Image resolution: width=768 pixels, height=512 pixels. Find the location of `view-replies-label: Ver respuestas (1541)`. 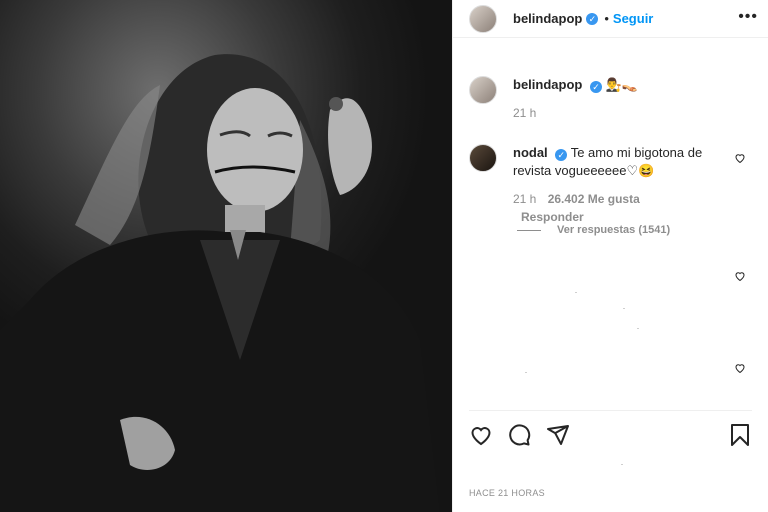

view-replies-label: Ver respuestas (1541) is located at coordinates (614, 230).